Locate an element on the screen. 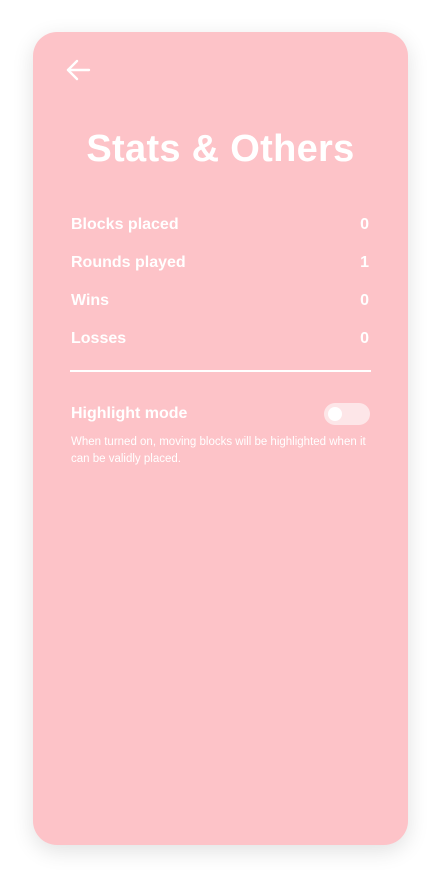 This screenshot has height=877, width=440. stat-label: Blocks placed is located at coordinates (125, 224).